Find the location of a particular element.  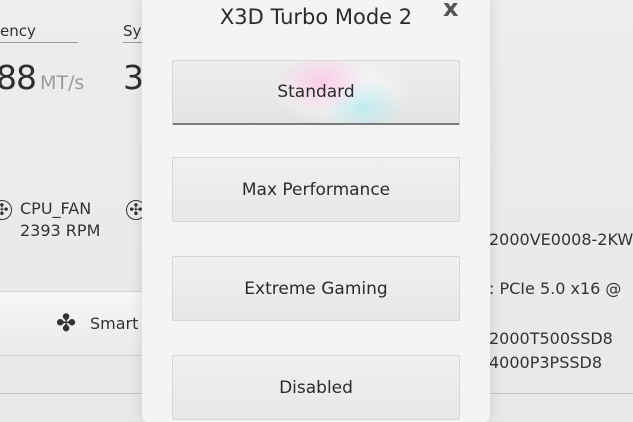

fan-rpm: 2393 RPM is located at coordinates (60, 230).